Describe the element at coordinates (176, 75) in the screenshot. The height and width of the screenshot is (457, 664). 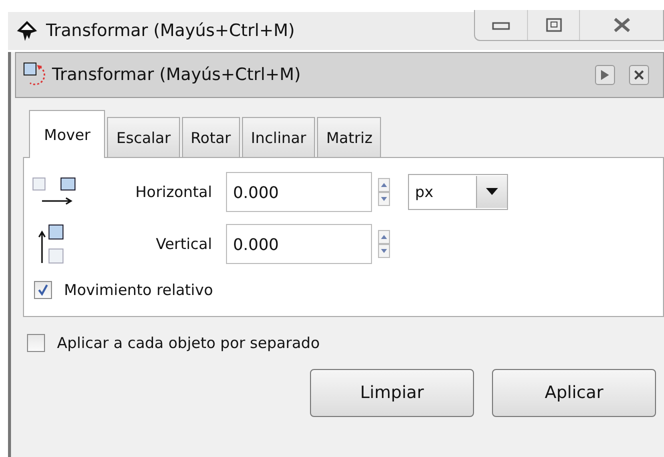
I see `panel-title: Transformar (Mayús+Ctrl+M)` at that location.